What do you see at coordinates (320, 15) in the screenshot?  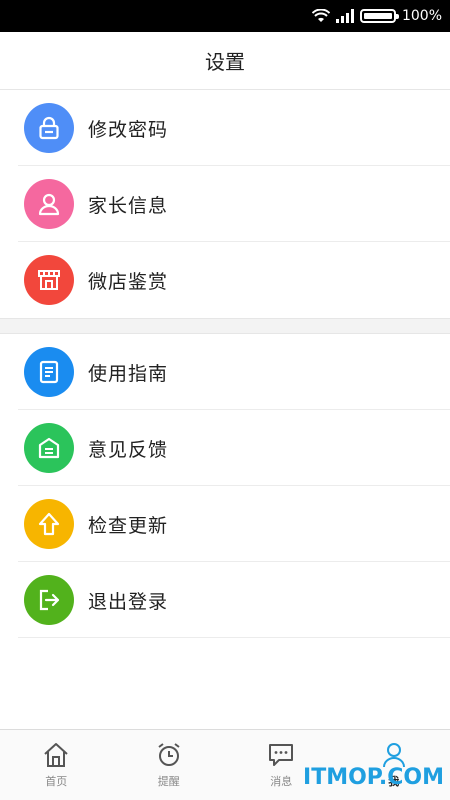 I see `wifi-icon` at bounding box center [320, 15].